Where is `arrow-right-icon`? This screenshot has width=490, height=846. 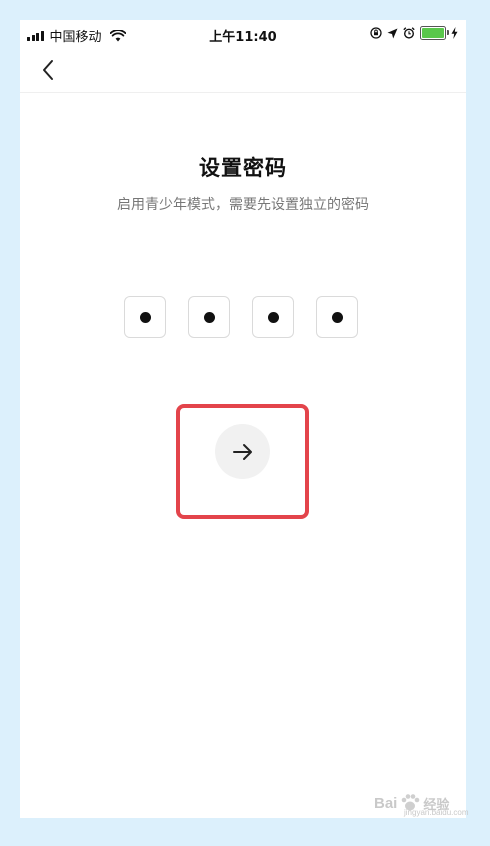 arrow-right-icon is located at coordinates (242, 451).